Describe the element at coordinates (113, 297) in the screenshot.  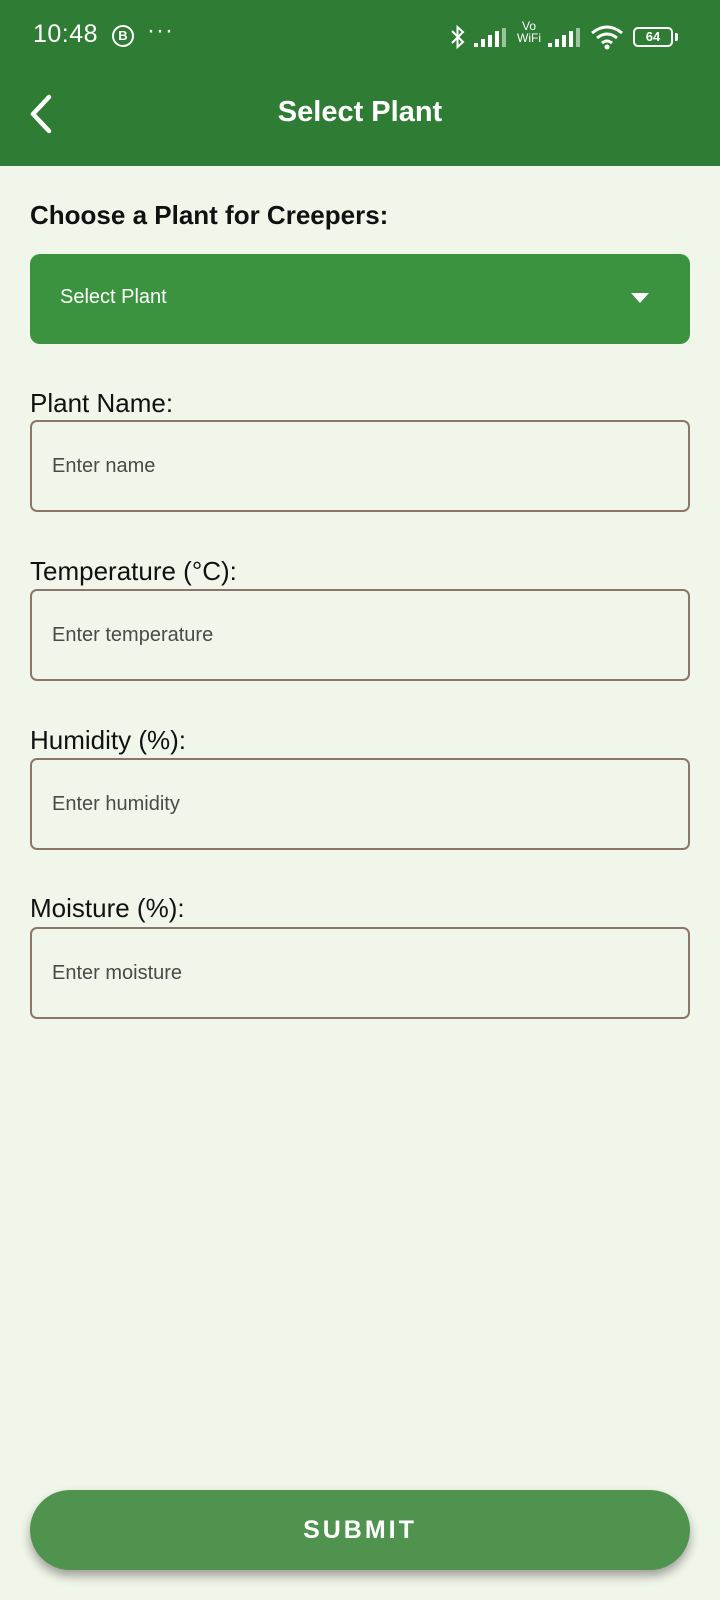
I see `plant-select-value: Select Plant` at that location.